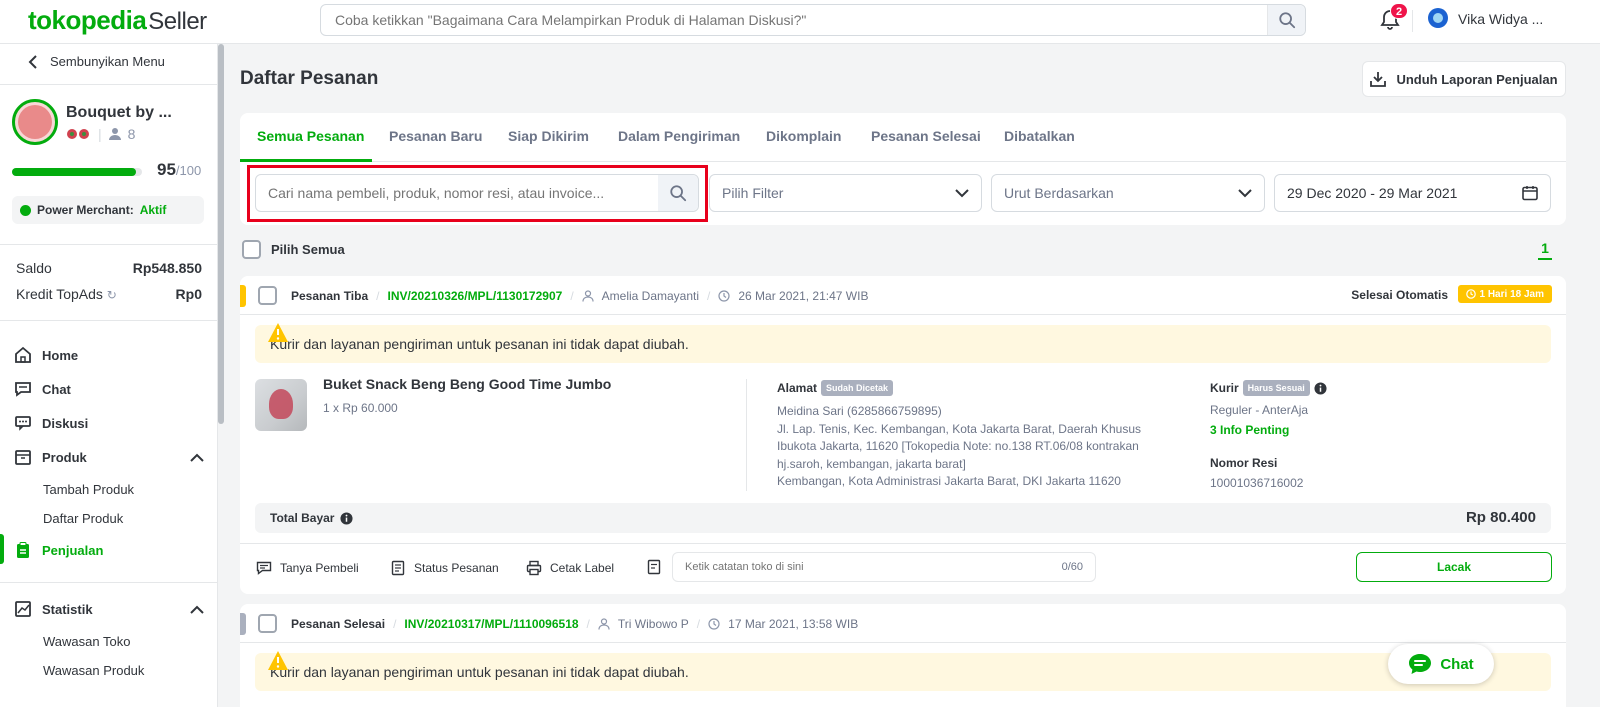  I want to click on tab-pesanan-baru: Pesanan Baru, so click(435, 136).